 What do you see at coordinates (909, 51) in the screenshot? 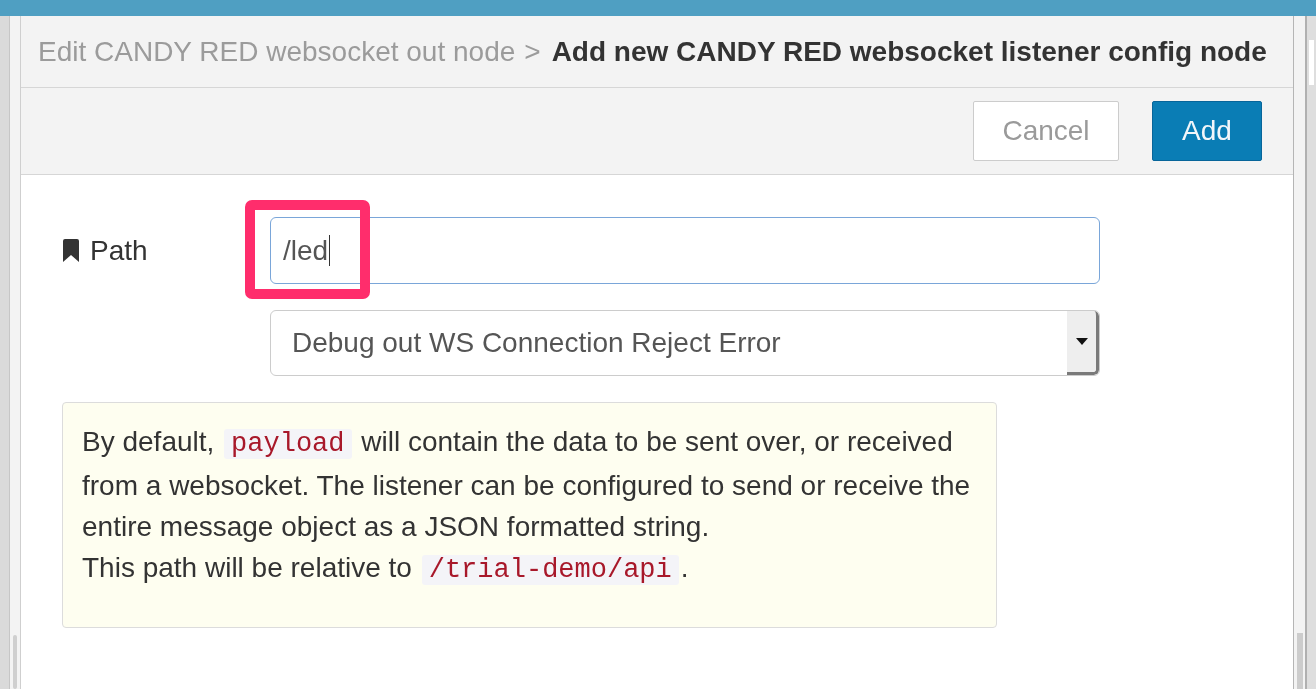
I see `dialog-title: Add new CANDY RED websocket listener config node` at bounding box center [909, 51].